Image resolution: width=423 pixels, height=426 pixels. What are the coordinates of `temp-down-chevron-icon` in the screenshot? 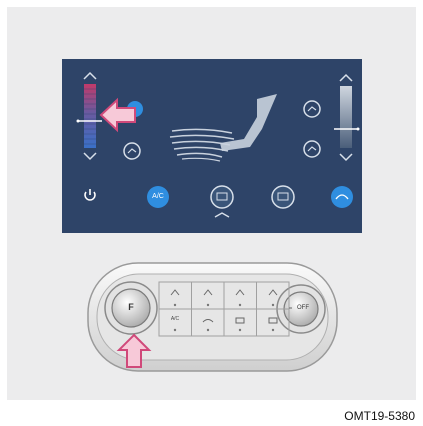 It's located at (90, 156).